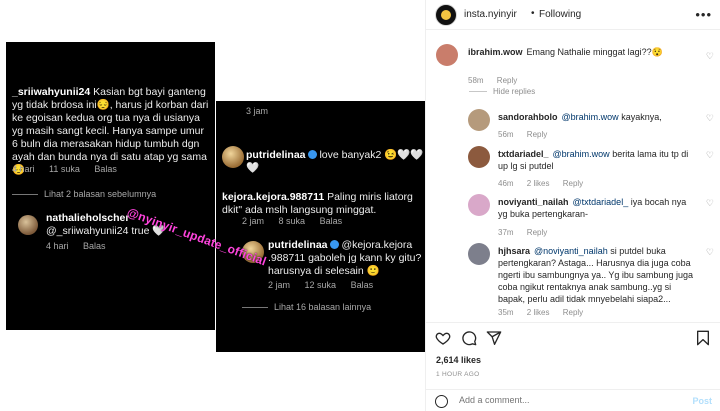 The image size is (720, 411). What do you see at coordinates (257, 111) in the screenshot?
I see `comment-time: 3 jam` at bounding box center [257, 111].